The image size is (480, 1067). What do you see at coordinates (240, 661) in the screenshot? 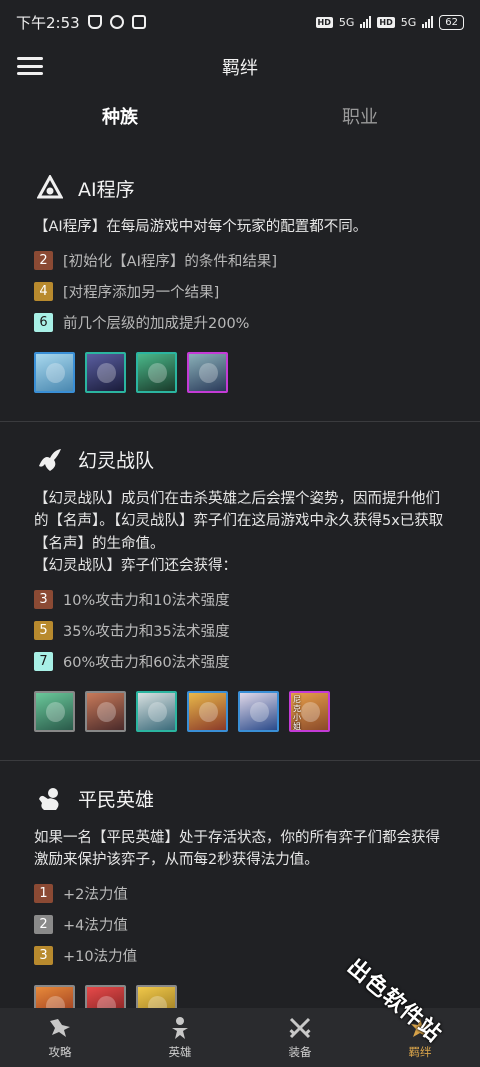
I see `tier-row: 7 60%攻击力和60法术强度` at bounding box center [240, 661].